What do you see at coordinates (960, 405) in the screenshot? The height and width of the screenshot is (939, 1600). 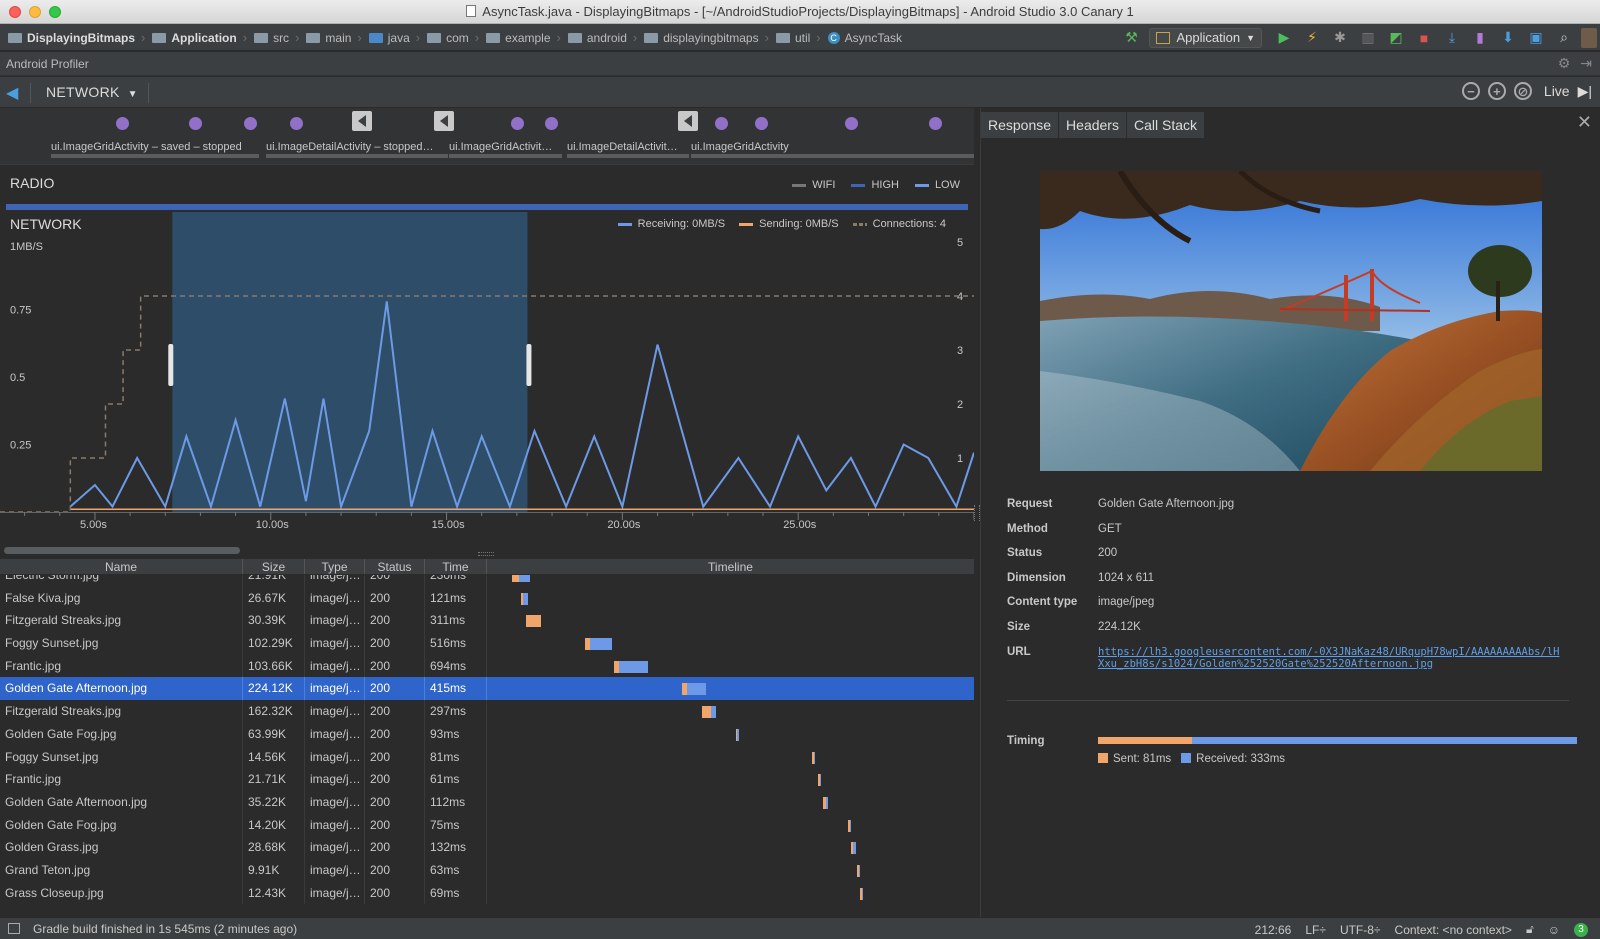 I see `y2-tick-label: 2` at bounding box center [960, 405].